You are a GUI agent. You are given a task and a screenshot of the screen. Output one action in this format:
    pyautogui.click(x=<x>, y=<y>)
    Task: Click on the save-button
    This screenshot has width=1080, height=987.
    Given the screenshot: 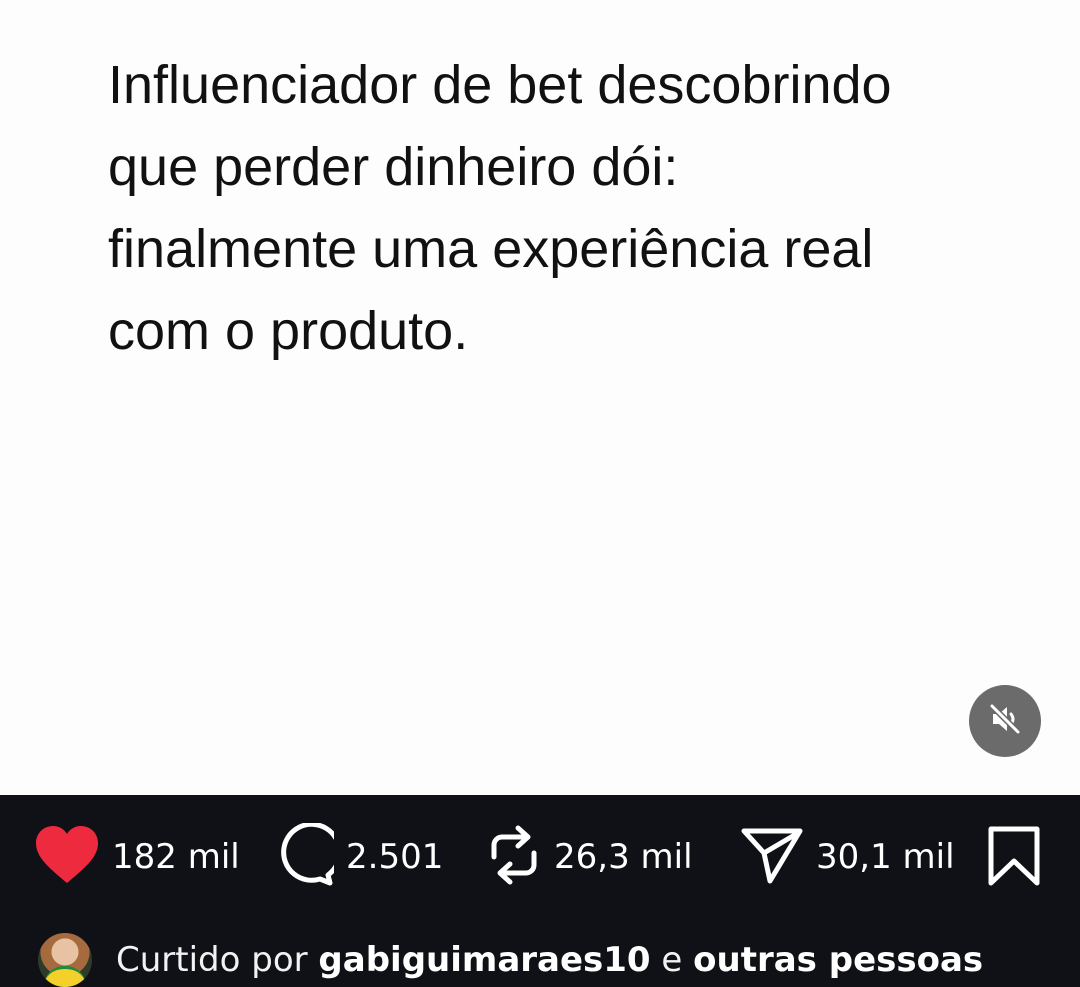 What is the action you would take?
    pyautogui.click(x=1014, y=857)
    